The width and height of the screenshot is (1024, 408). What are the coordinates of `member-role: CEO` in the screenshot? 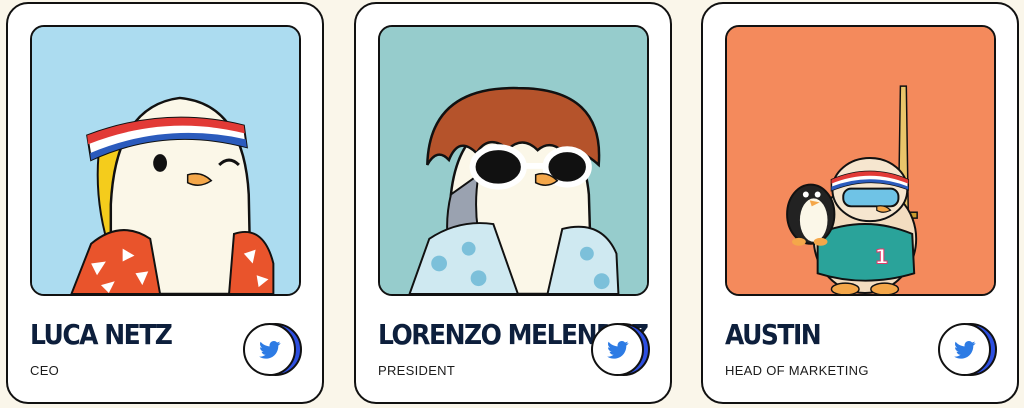 It's located at (45, 370).